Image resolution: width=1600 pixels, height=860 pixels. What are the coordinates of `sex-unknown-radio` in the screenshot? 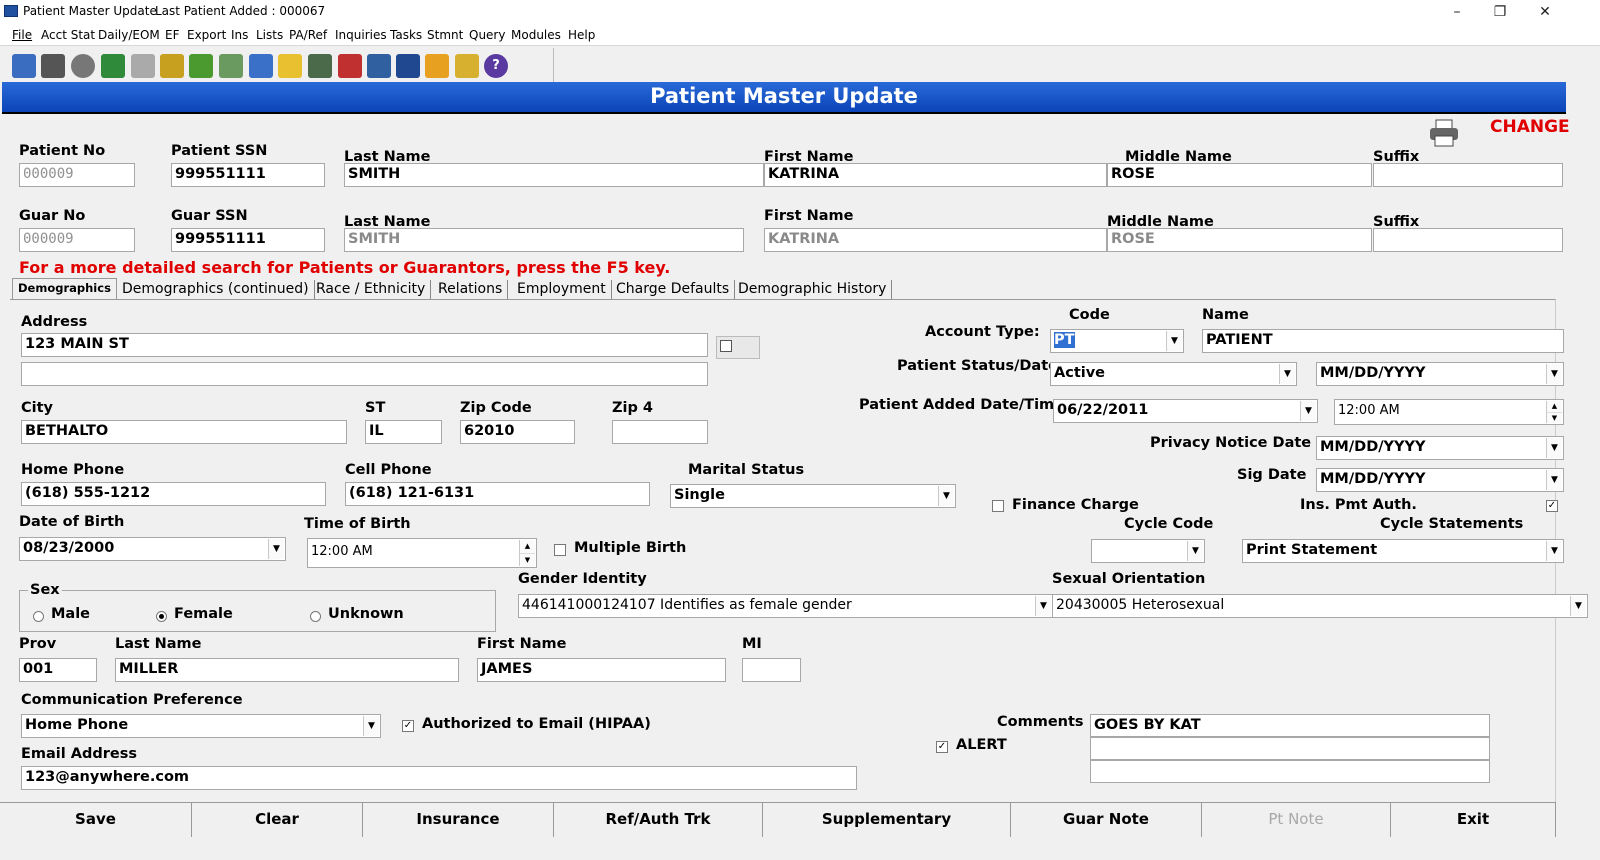 It's located at (315, 616).